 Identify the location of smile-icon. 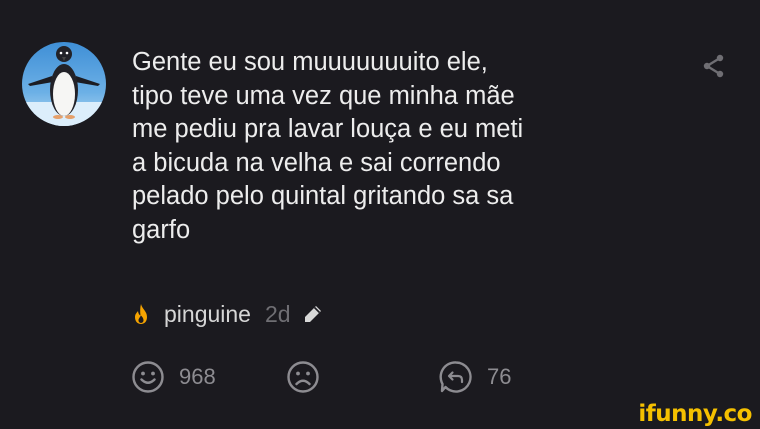
(148, 377).